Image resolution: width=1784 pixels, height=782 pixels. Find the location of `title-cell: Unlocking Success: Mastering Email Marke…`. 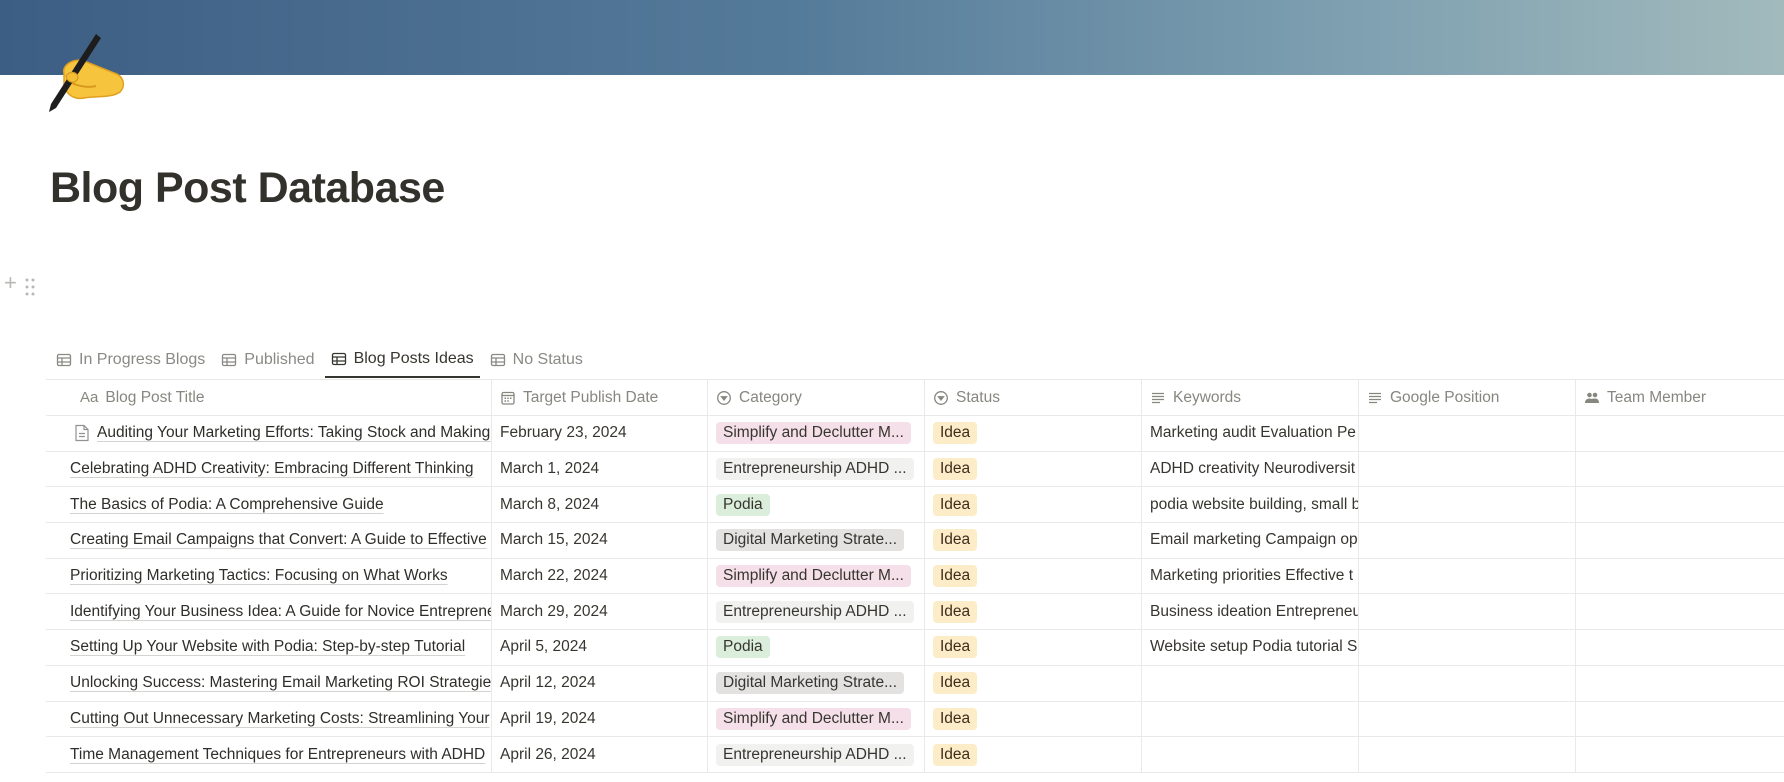

title-cell: Unlocking Success: Mastering Email Marke… is located at coordinates (269, 683).